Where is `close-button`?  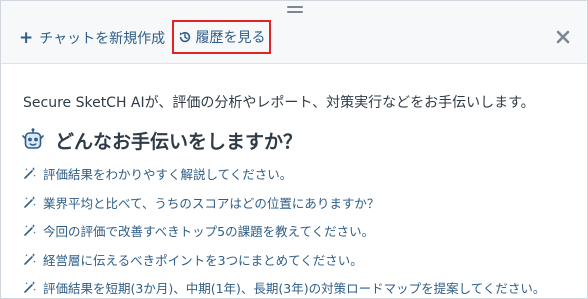
close-button is located at coordinates (563, 37).